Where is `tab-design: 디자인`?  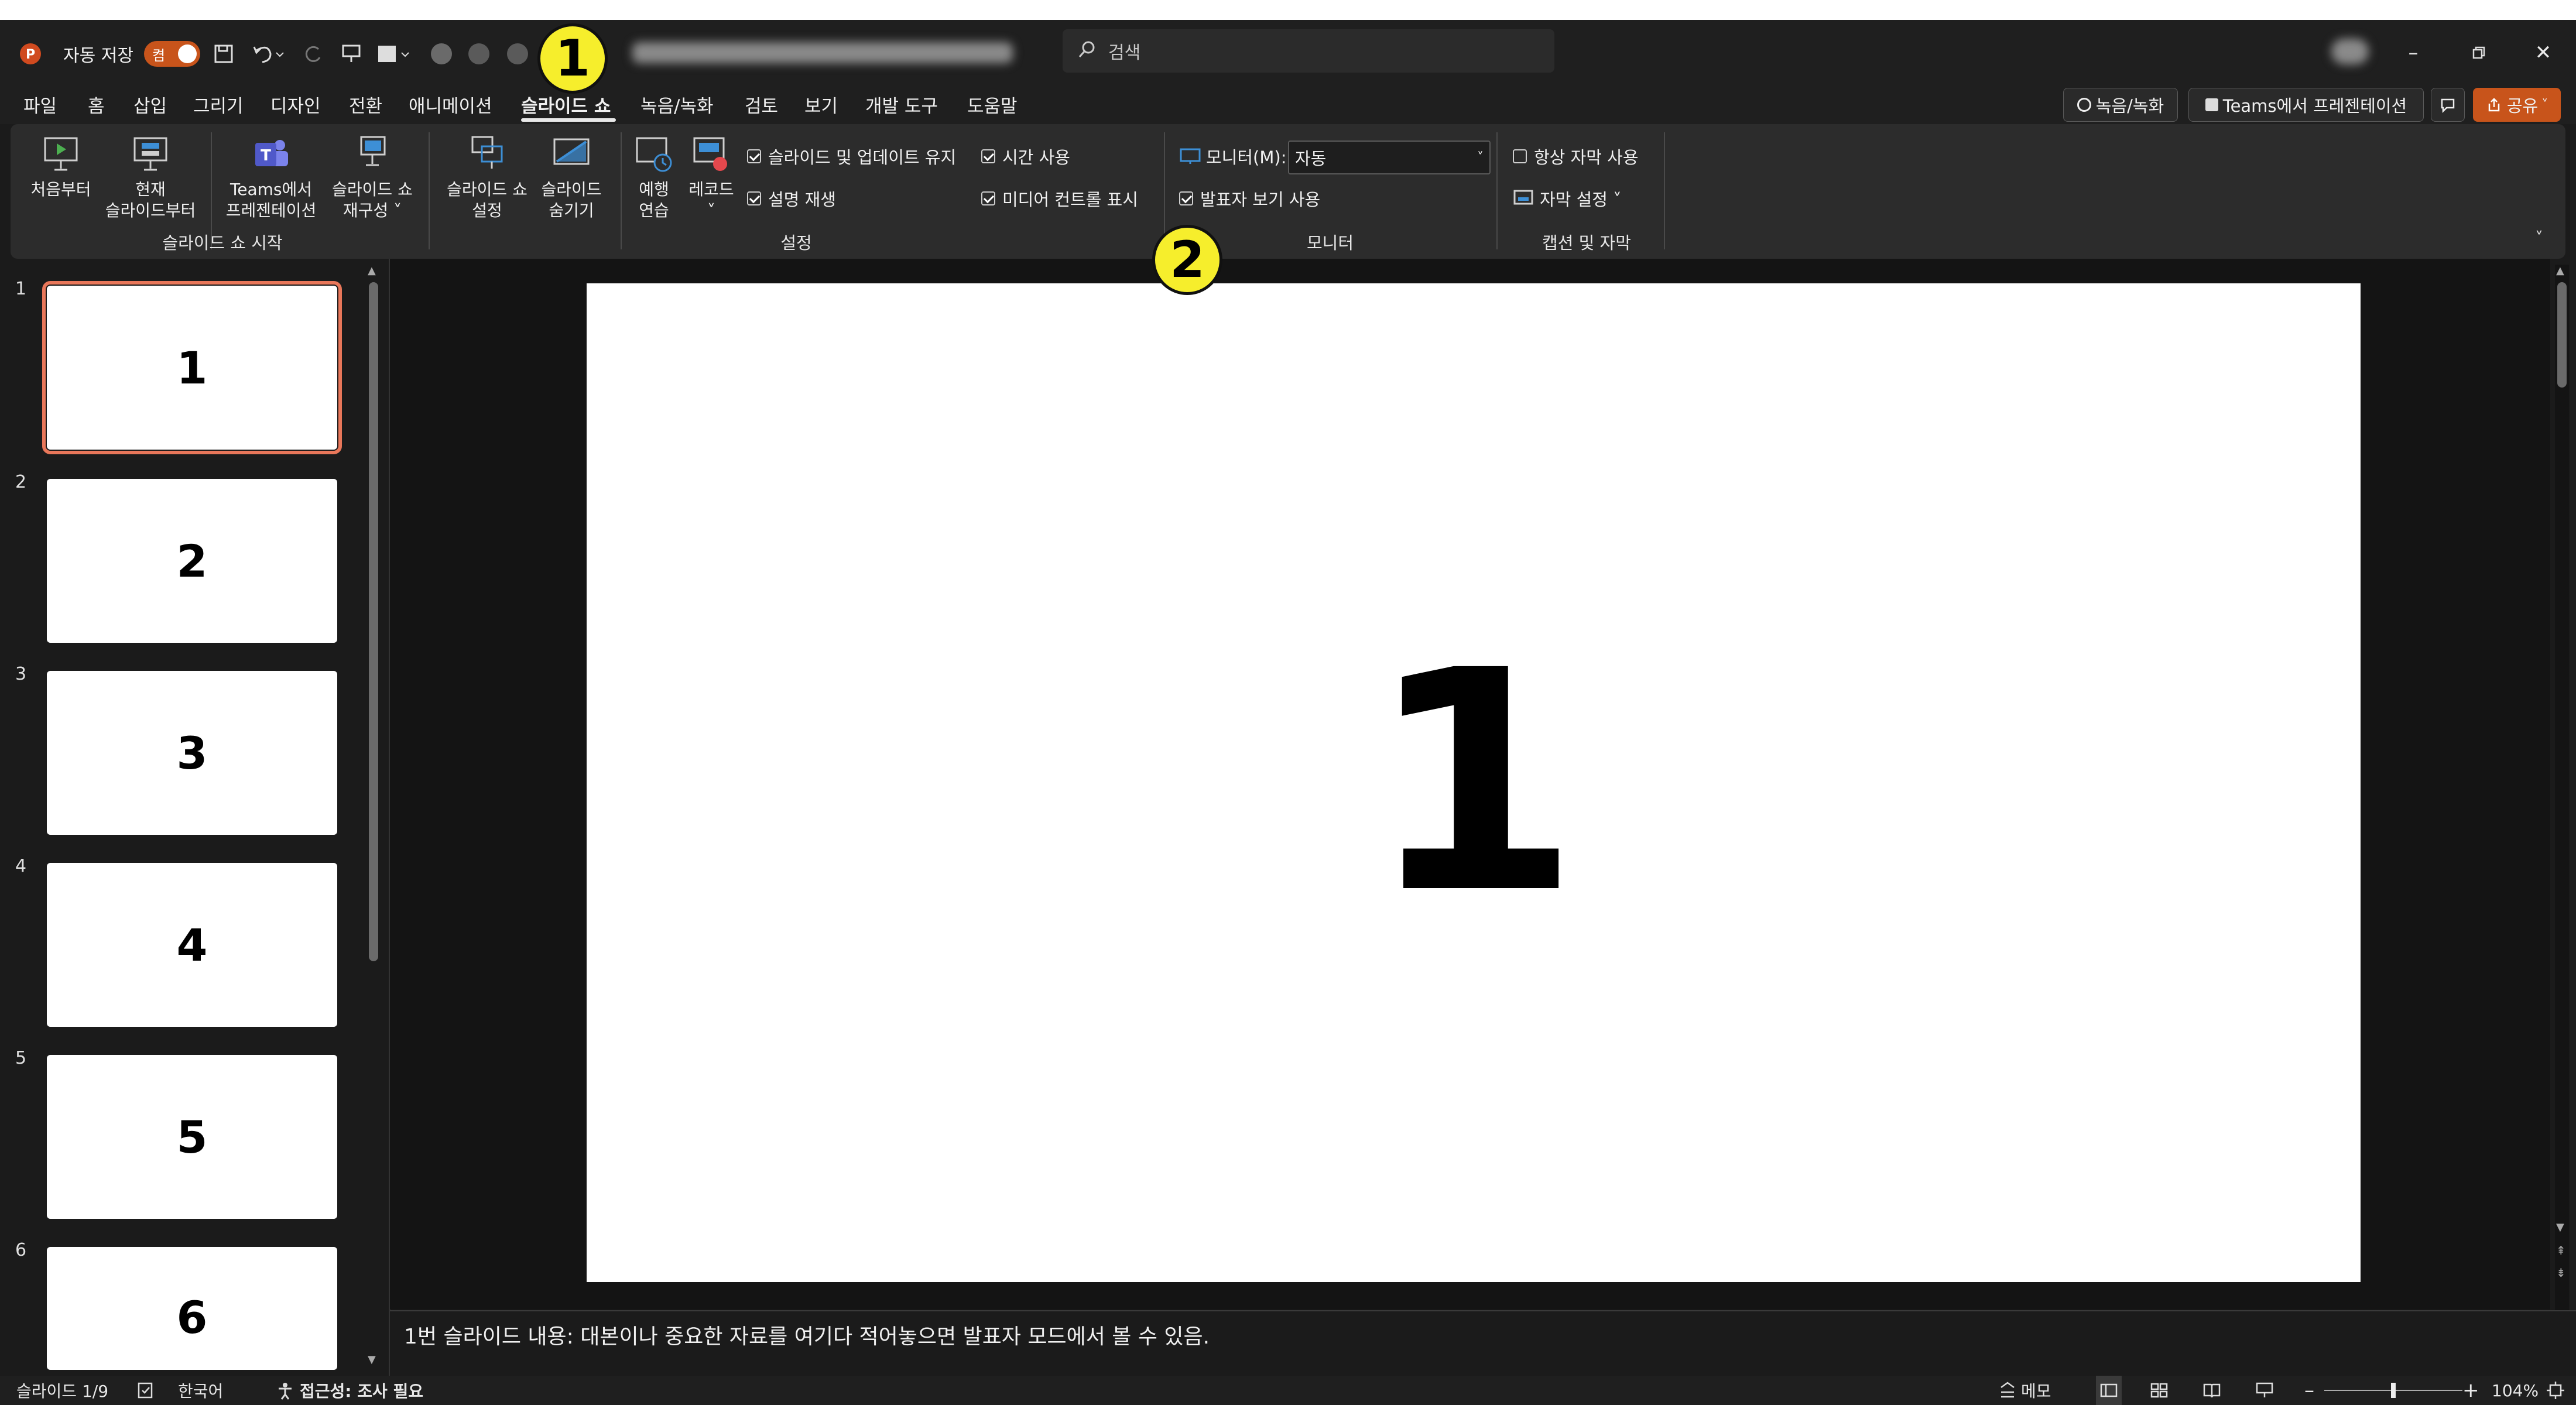
tab-design: 디자인 is located at coordinates (295, 105).